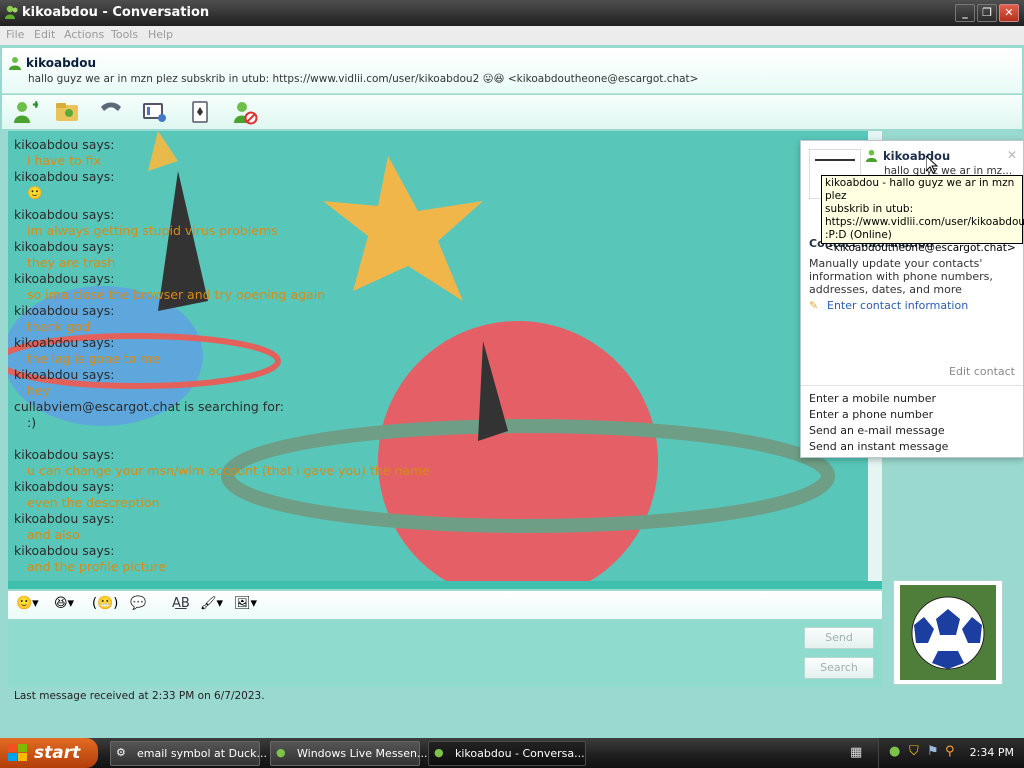 The height and width of the screenshot is (768, 1024). I want to click on messenger-buddy-icon, so click(12, 13).